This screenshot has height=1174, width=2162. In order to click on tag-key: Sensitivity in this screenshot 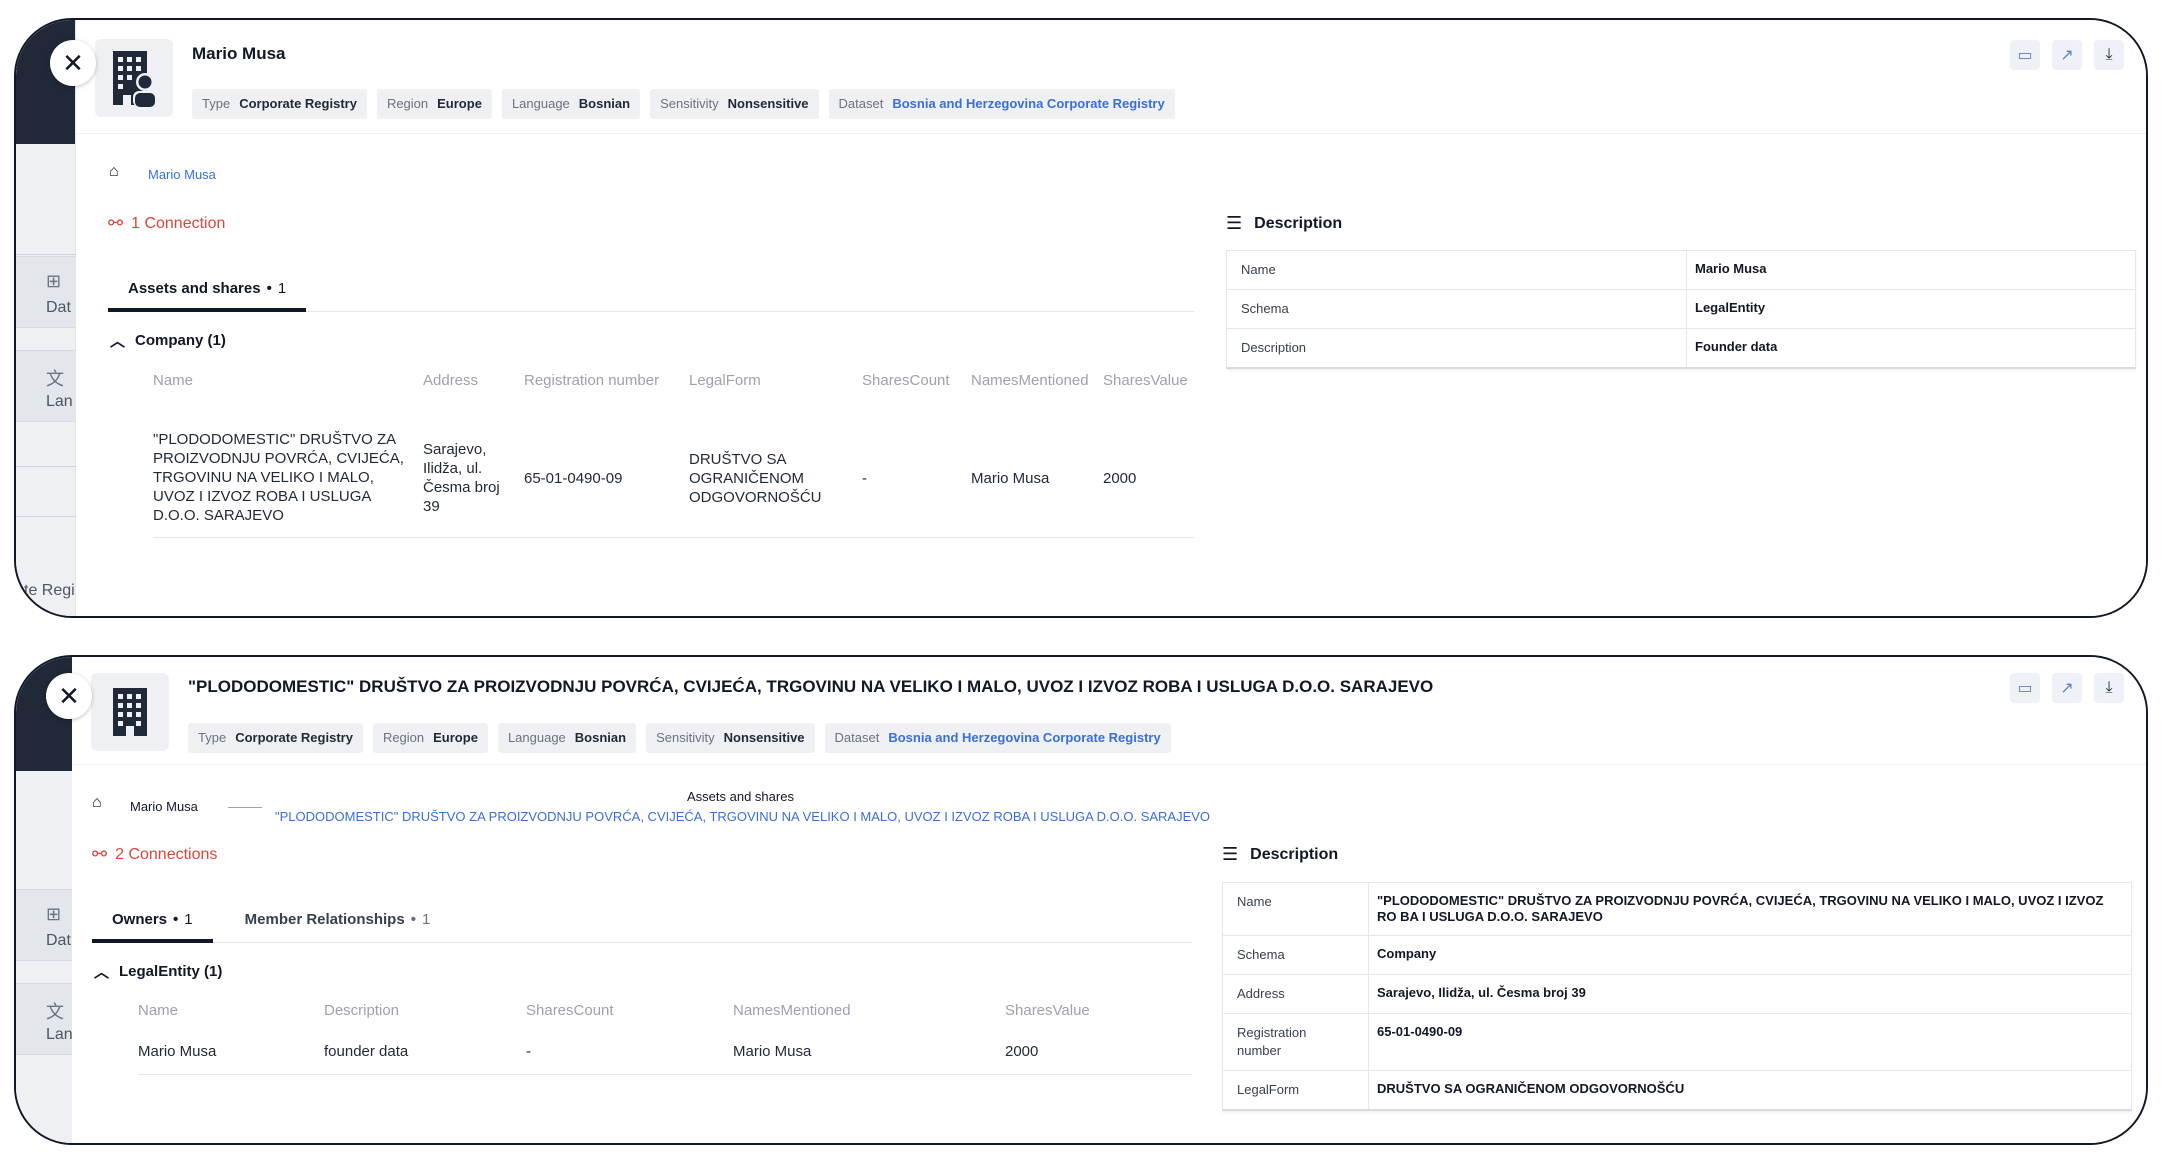, I will do `click(685, 737)`.